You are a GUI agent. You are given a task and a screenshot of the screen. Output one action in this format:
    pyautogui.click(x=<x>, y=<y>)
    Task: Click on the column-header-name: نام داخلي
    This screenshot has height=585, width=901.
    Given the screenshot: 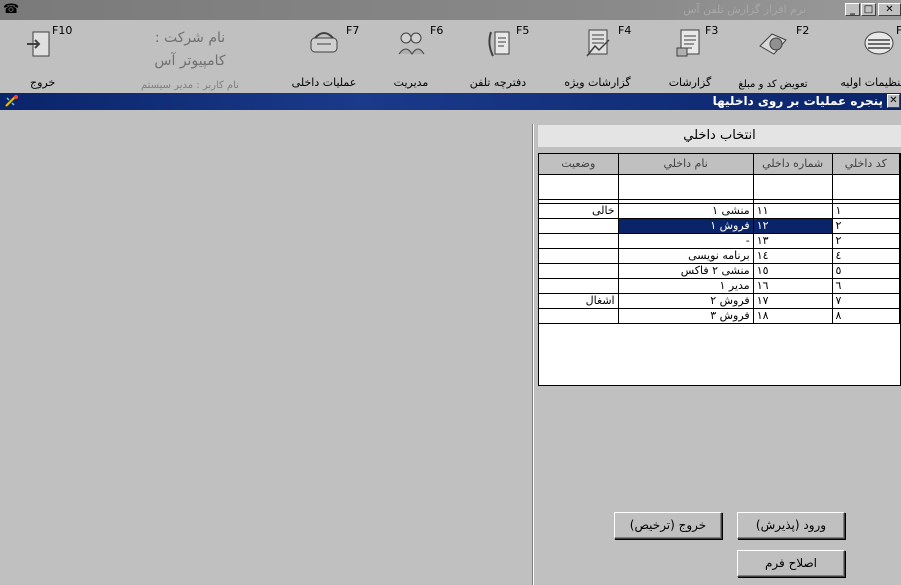 What is the action you would take?
    pyautogui.click(x=686, y=164)
    